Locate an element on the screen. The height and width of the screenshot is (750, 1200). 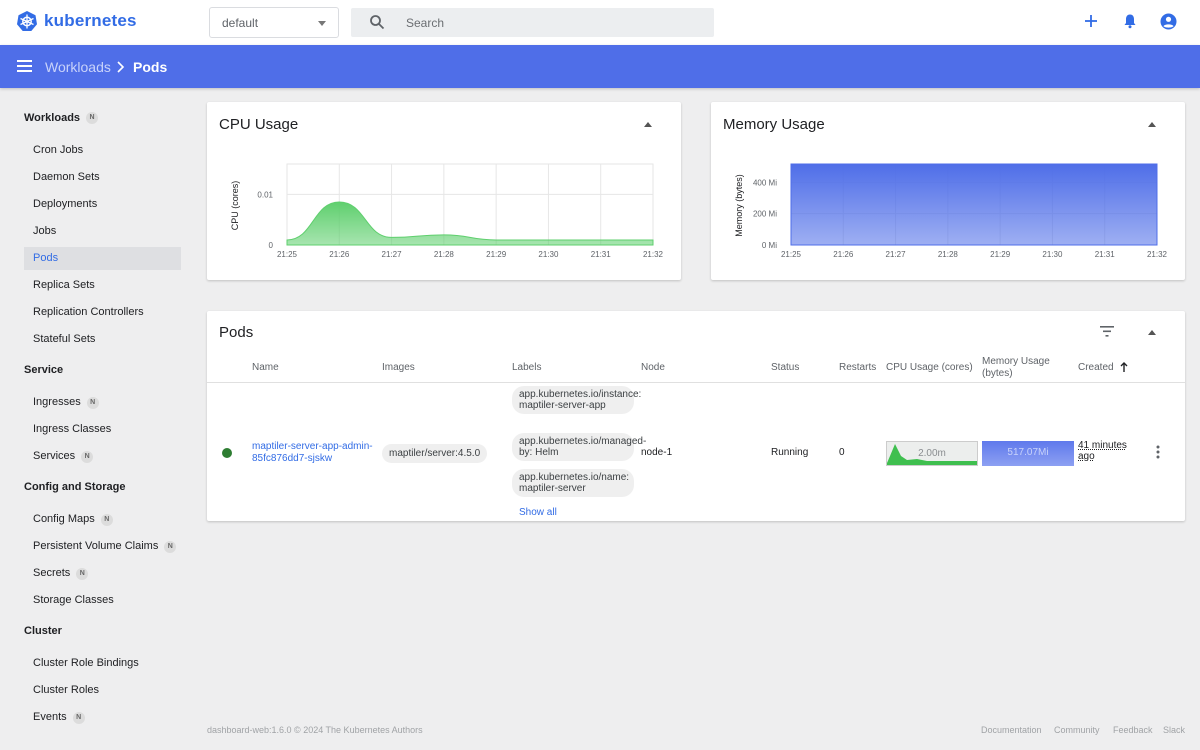
col-header-labels: Labels is located at coordinates (527, 367).